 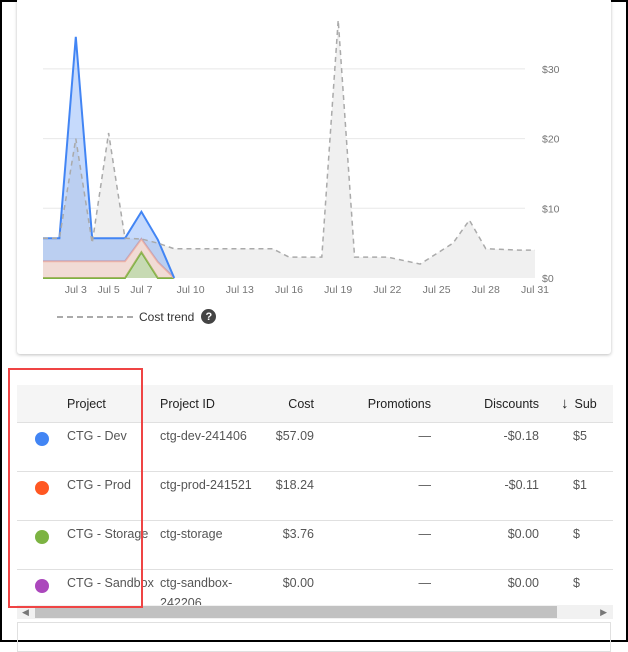 I want to click on subtotal: $1, so click(x=580, y=485).